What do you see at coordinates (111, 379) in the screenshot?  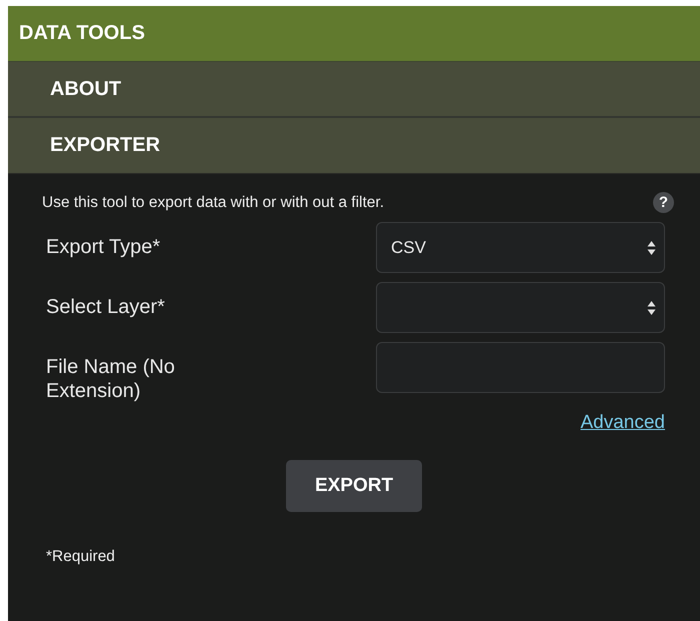 I see `field-label: File Name (No Extension)` at bounding box center [111, 379].